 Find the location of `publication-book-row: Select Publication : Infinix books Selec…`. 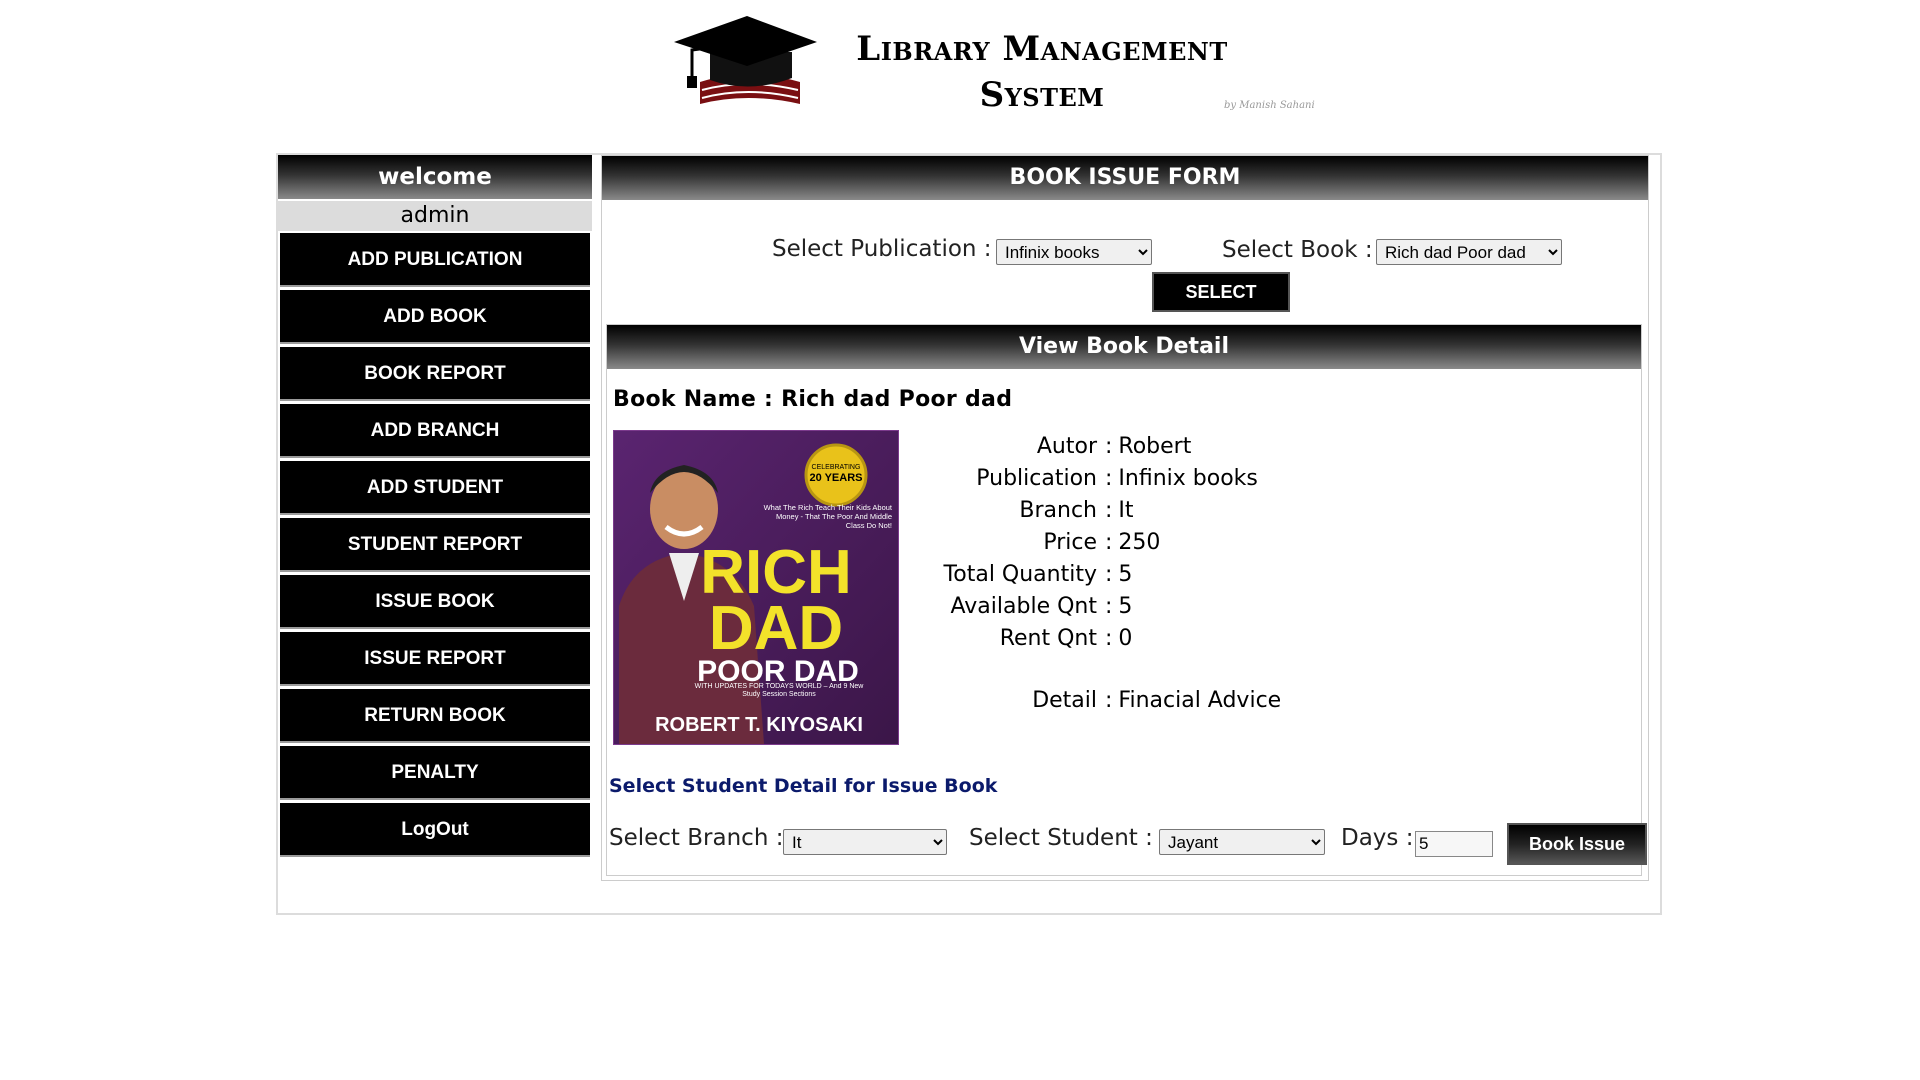

publication-book-row: Select Publication : Infinix books Selec… is located at coordinates (1125, 253).